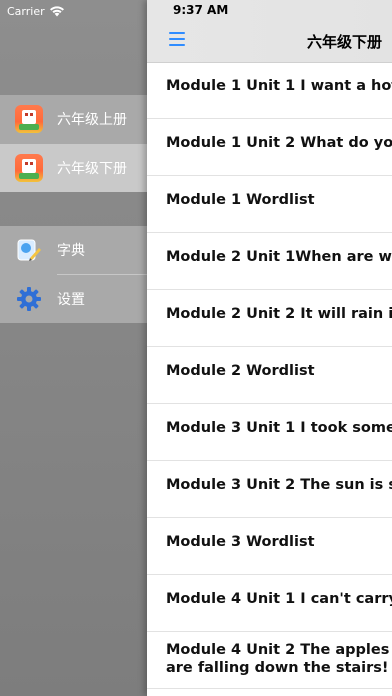 The height and width of the screenshot is (696, 392). Describe the element at coordinates (92, 120) in the screenshot. I see `drawer-item-label: 六年级上册` at that location.